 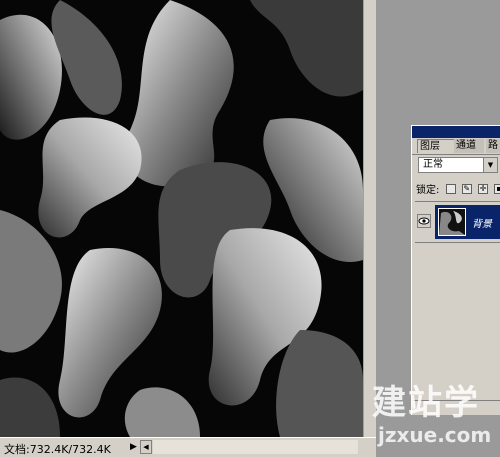 I want to click on blend-mode-select: 正常 ▼, so click(x=458, y=165).